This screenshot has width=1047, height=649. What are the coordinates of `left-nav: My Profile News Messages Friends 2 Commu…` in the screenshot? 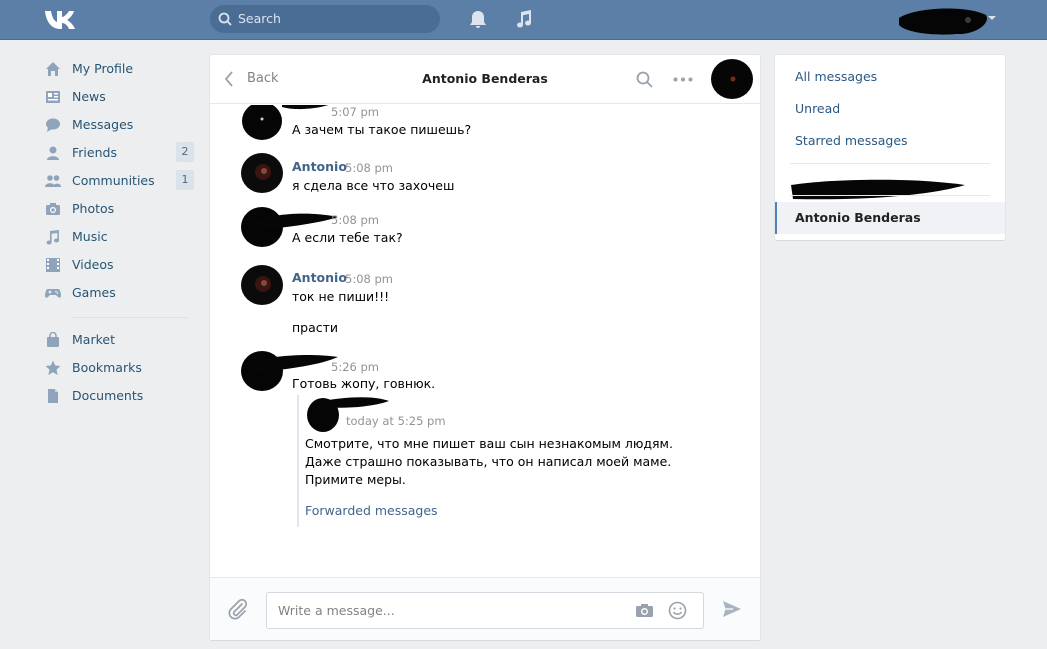 It's located at (119, 233).